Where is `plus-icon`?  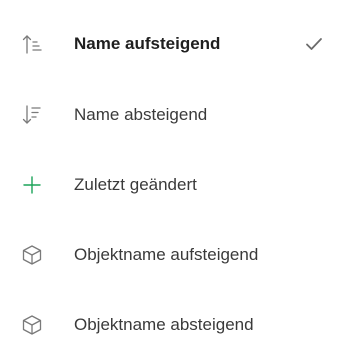
plus-icon is located at coordinates (32, 185).